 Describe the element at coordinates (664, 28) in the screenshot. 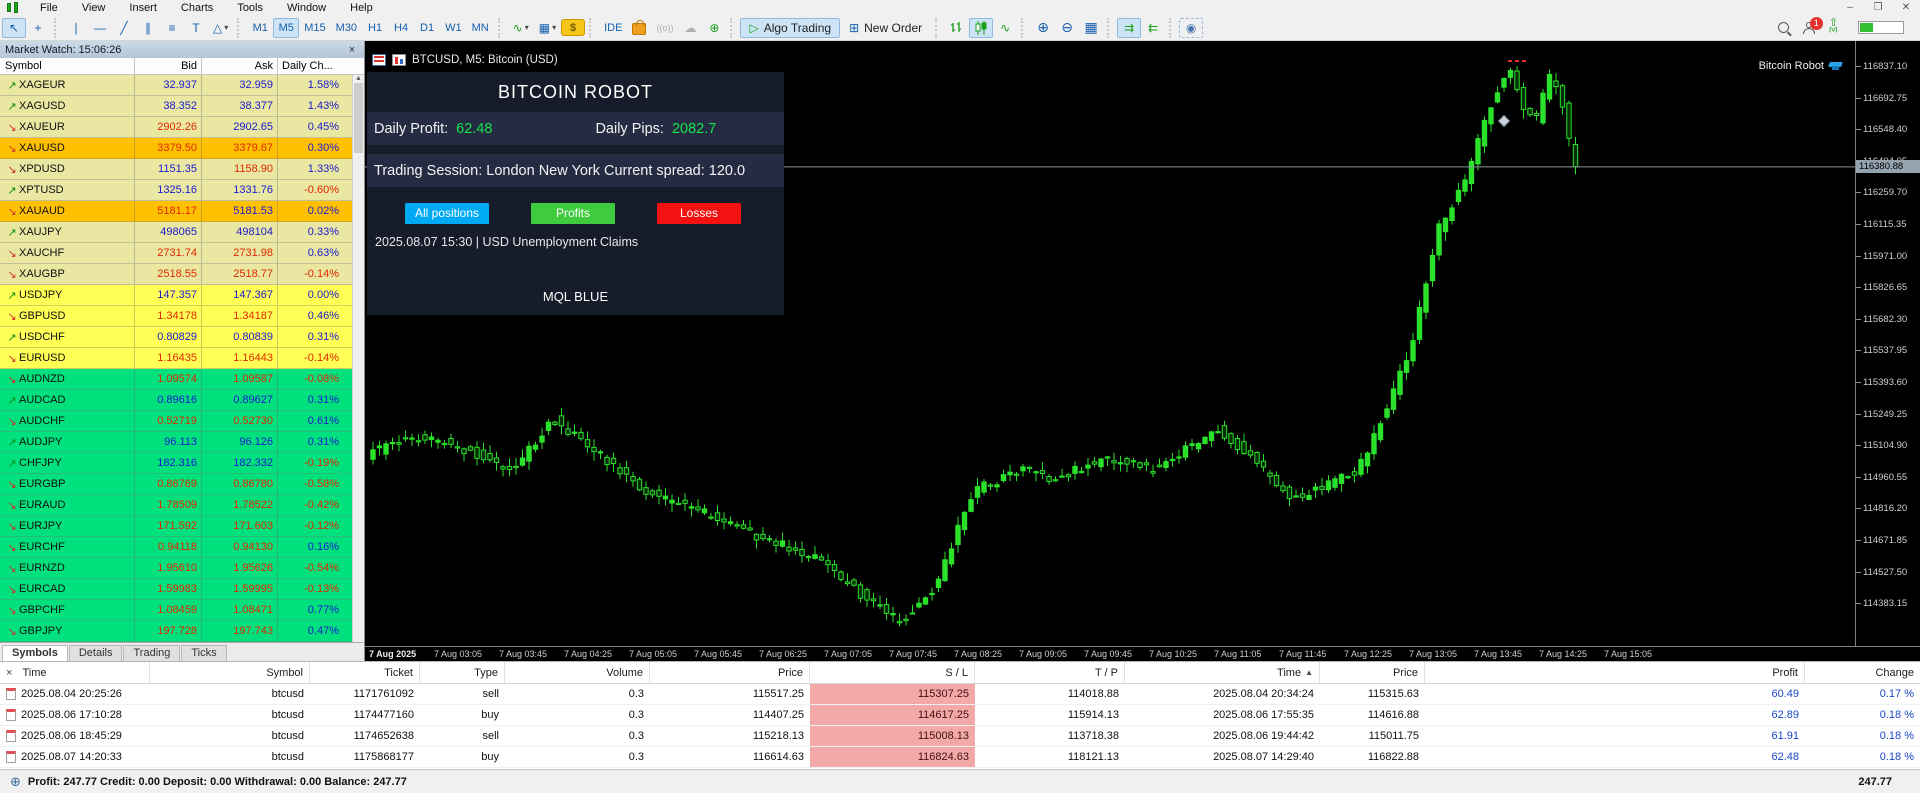

I see `signals-button: ((ο))` at that location.